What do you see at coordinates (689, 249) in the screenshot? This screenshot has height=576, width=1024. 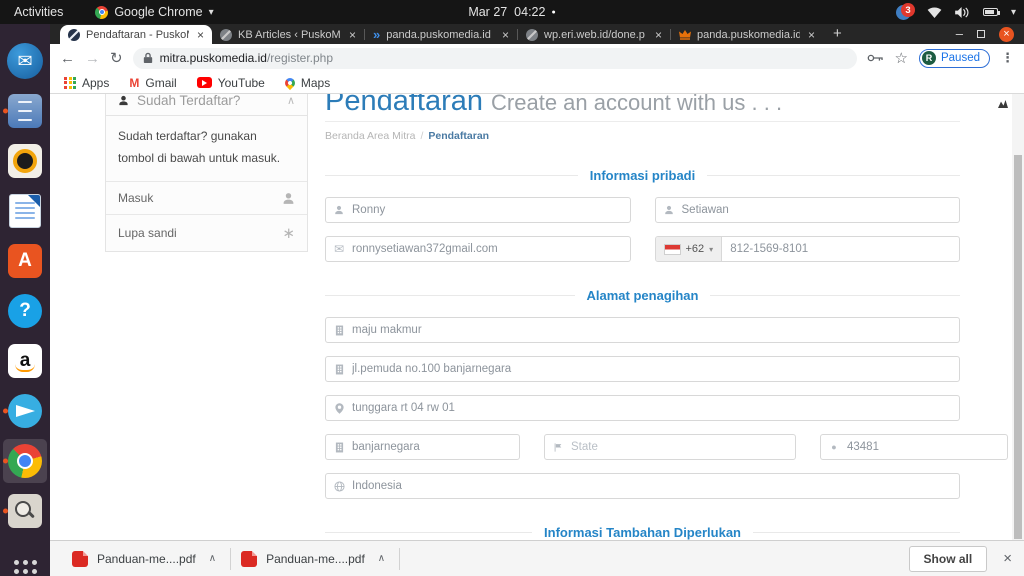 I see `phone-country-select: +62 ▾` at bounding box center [689, 249].